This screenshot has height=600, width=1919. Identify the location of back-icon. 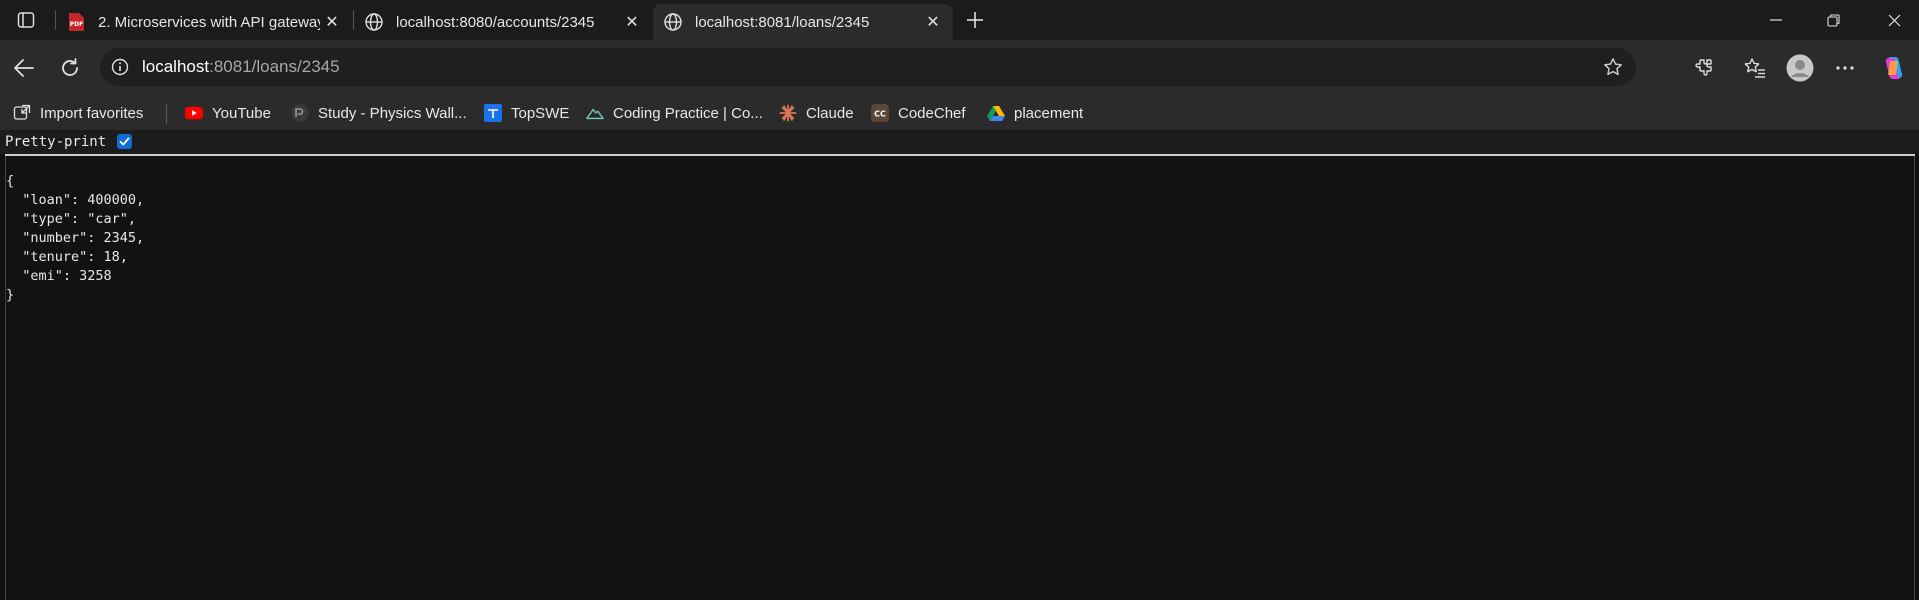
(24, 68).